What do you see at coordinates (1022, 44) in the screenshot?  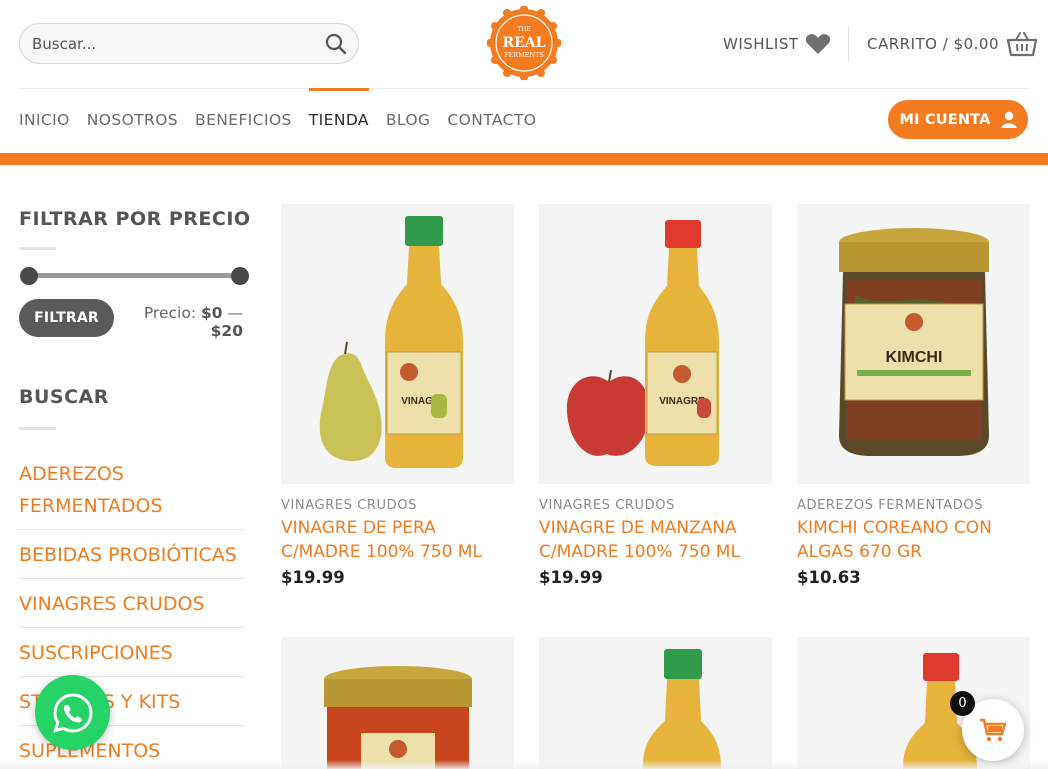 I see `basket-icon` at bounding box center [1022, 44].